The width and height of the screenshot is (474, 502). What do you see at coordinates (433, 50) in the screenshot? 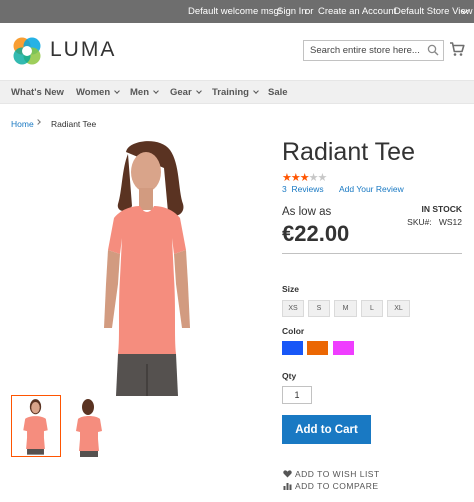
I see `search-icon` at bounding box center [433, 50].